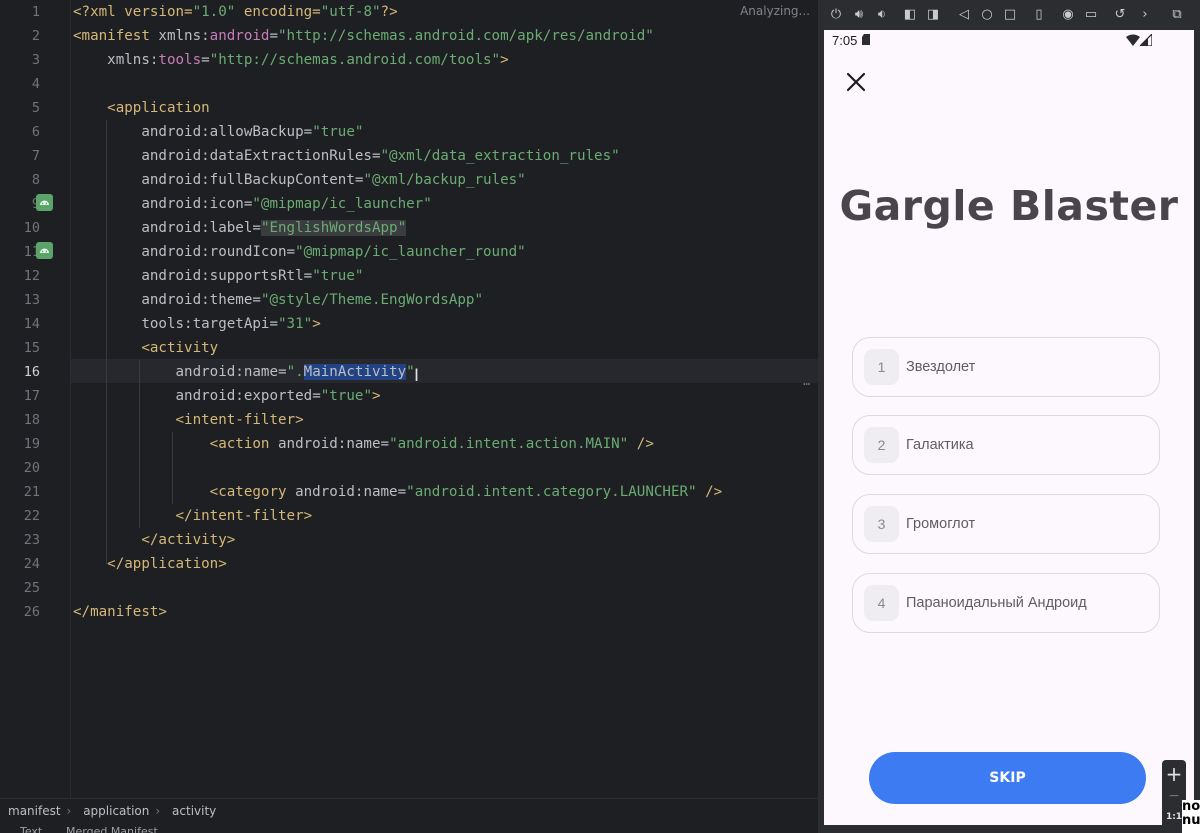 This screenshot has height=833, width=1200. What do you see at coordinates (933, 15) in the screenshot?
I see `rotate-right-icon: ◨` at bounding box center [933, 15].